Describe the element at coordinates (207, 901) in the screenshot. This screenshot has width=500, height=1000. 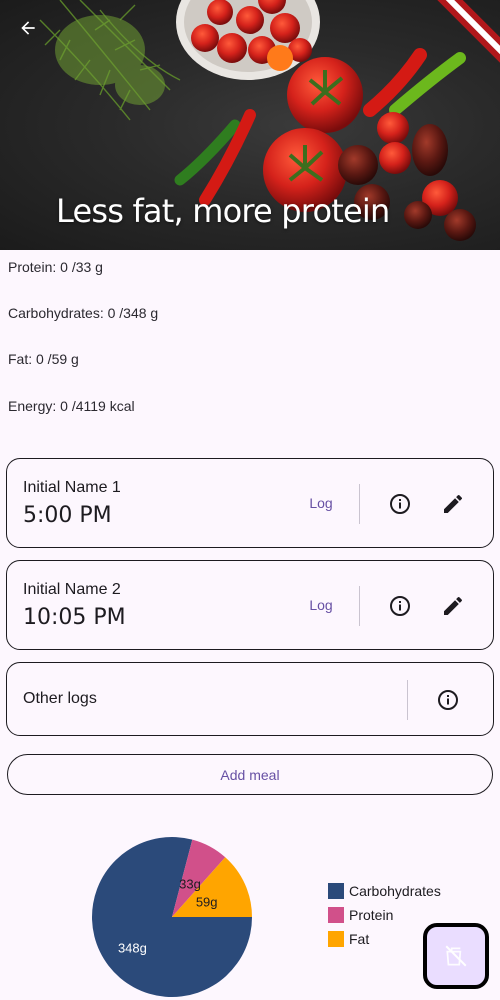
I see `pie-label-fat: 59g` at that location.